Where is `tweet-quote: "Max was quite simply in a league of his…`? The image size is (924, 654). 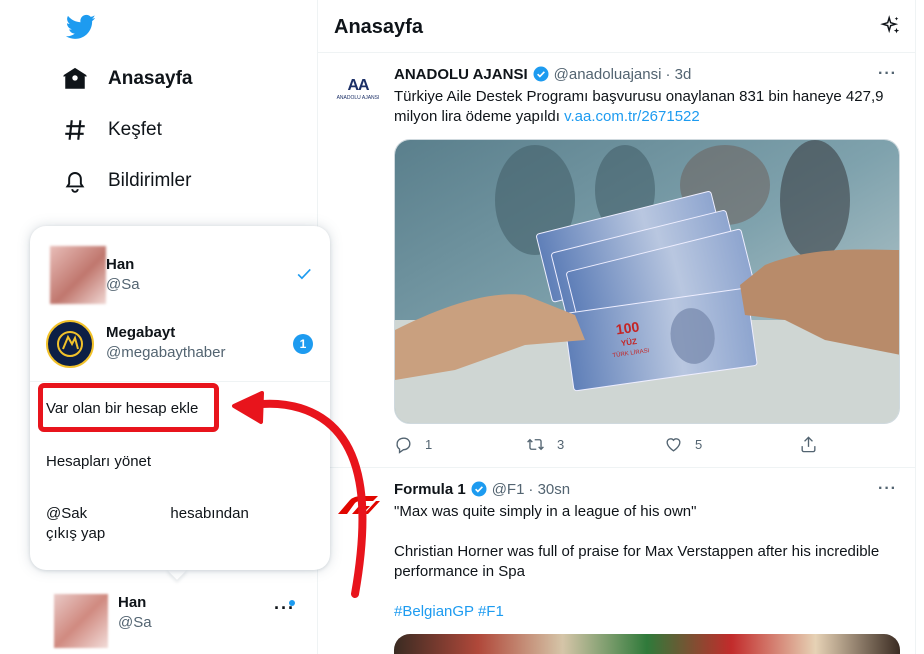
tweet-quote: "Max was quite simply in a league of his… is located at coordinates (545, 511).